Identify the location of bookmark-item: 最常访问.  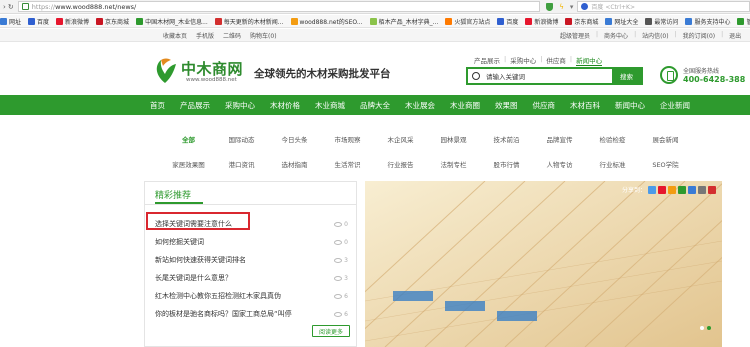
(661, 21).